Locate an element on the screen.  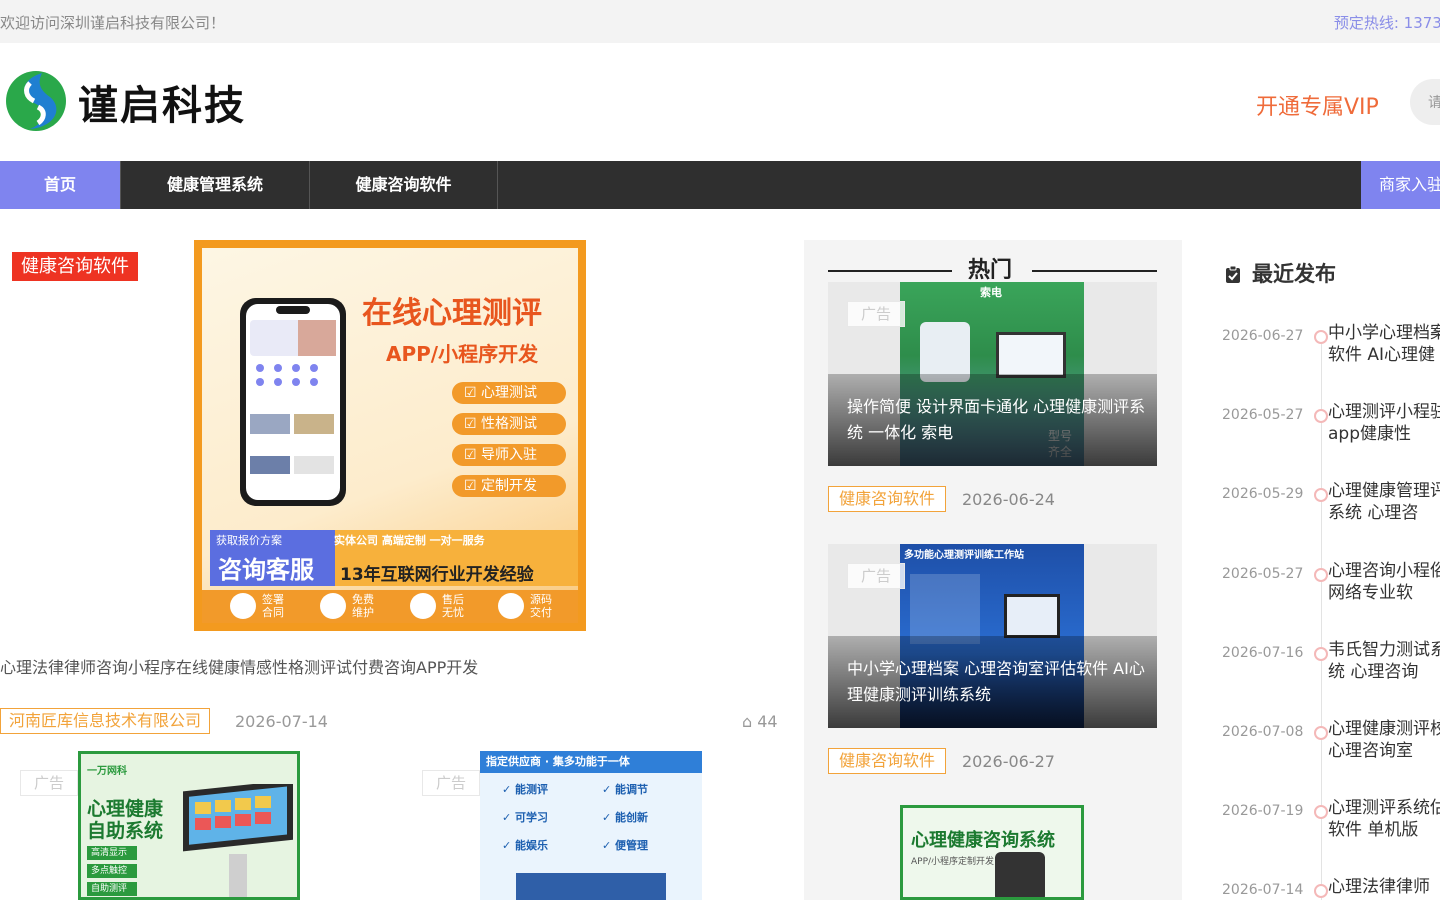
kiosk-icon is located at coordinates (238, 840).